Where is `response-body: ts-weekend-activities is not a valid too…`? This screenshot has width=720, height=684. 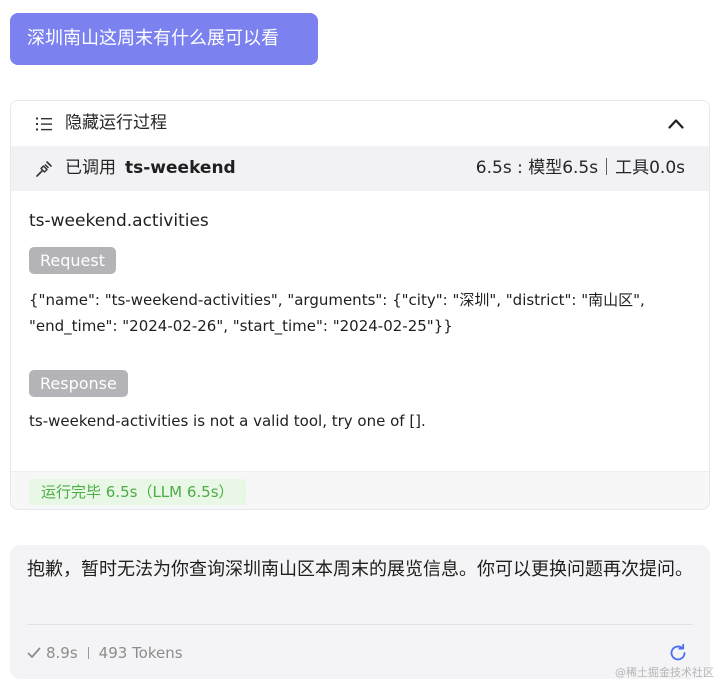 response-body: ts-weekend-activities is not a valid too… is located at coordinates (227, 421).